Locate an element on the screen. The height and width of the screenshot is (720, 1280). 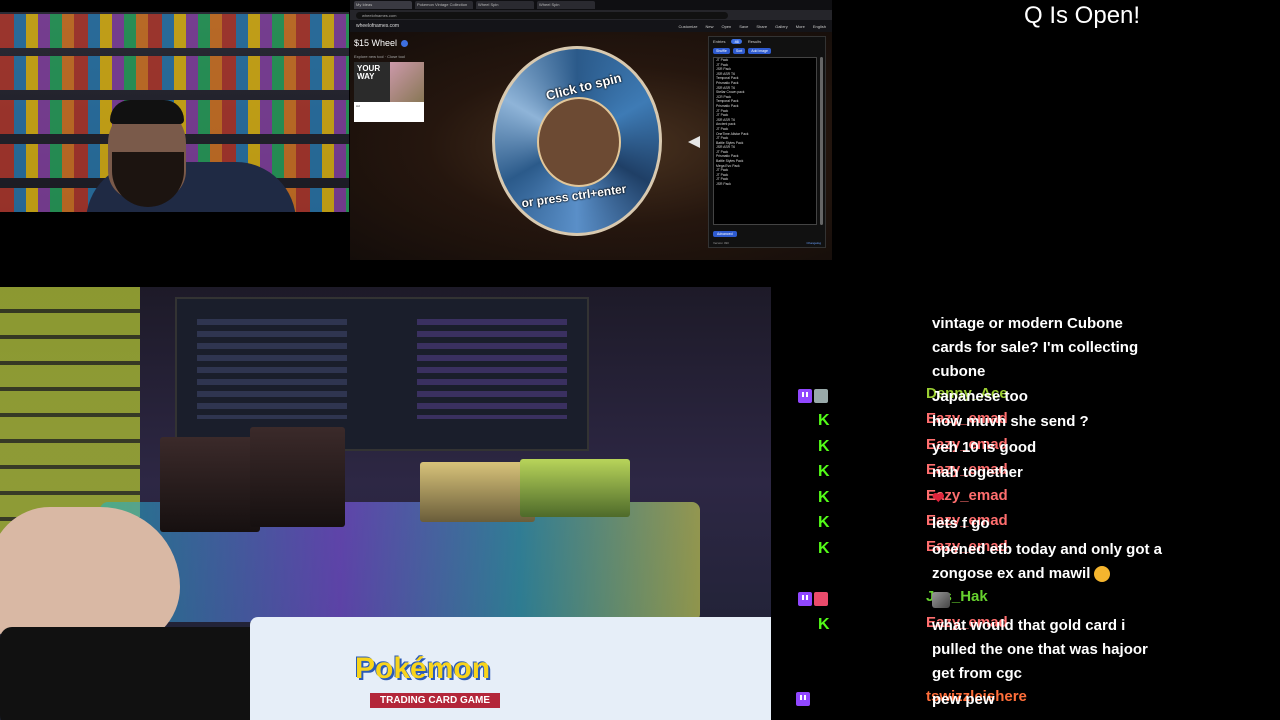
menu-item-more: More is located at coordinates (800, 26).